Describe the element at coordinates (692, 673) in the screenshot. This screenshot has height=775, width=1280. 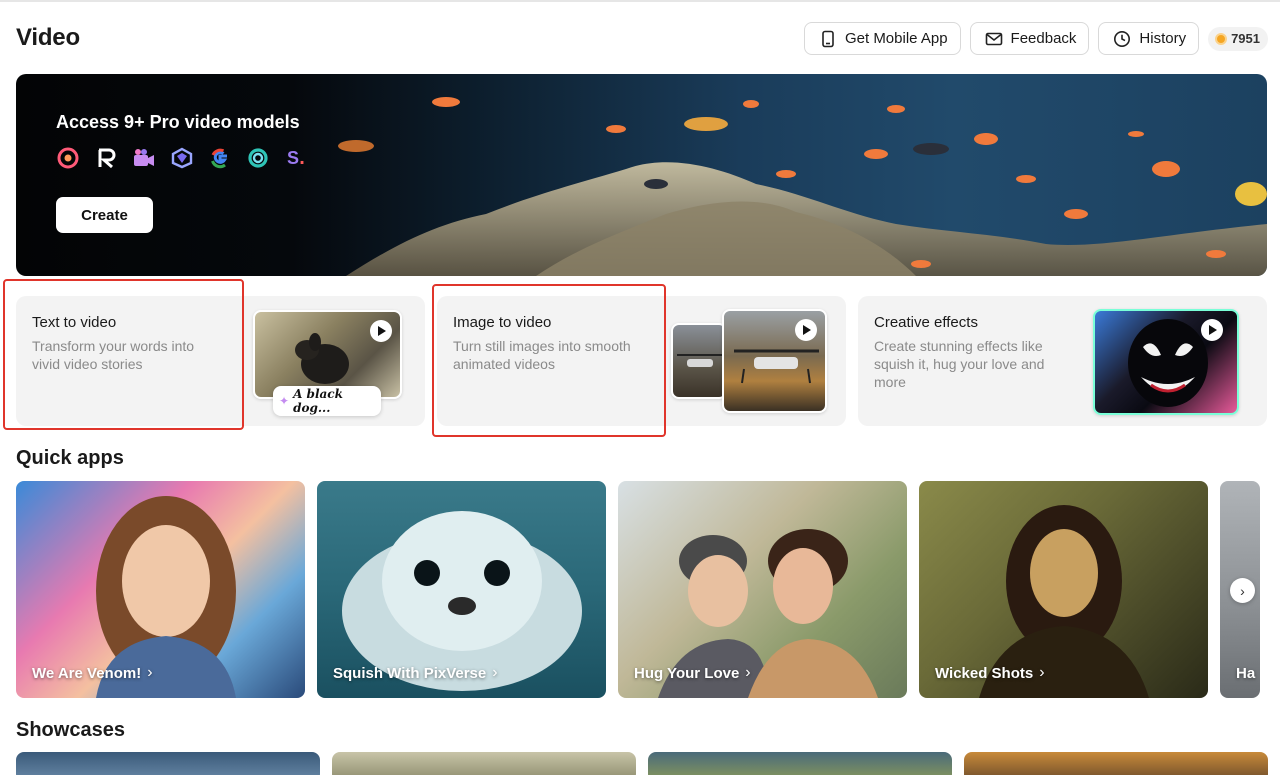
I see `app-label: Hug Your Love ›` at that location.